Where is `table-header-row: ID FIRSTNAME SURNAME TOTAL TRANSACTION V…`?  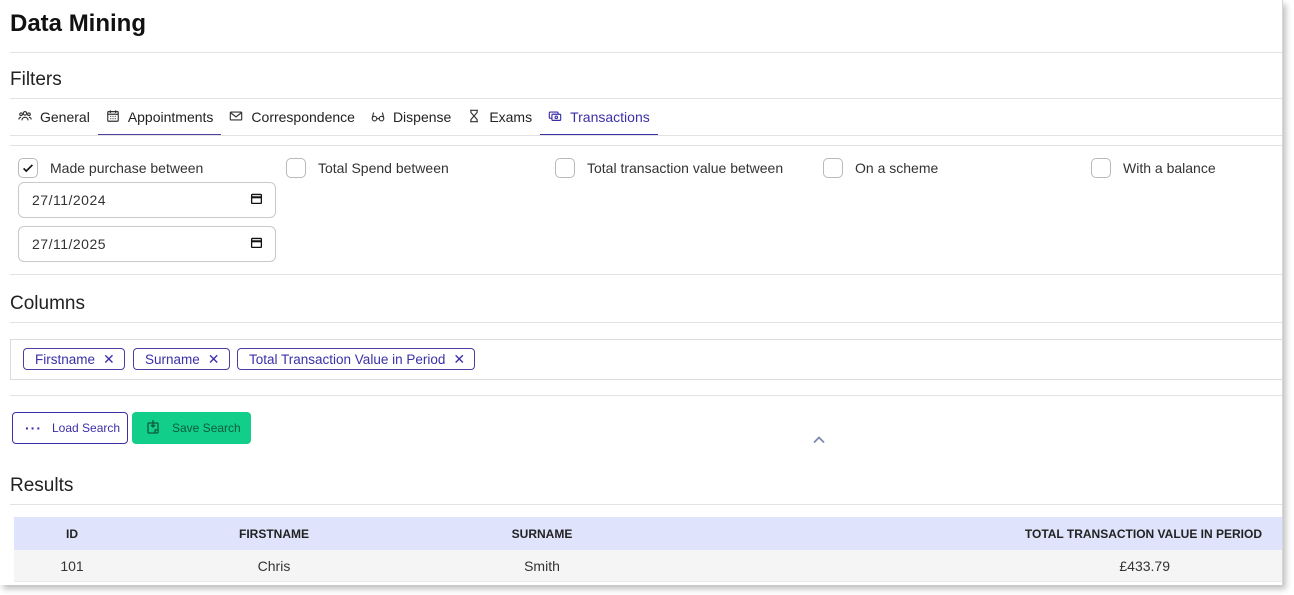 table-header-row: ID FIRSTNAME SURNAME TOTAL TRANSACTION V… is located at coordinates (648, 533).